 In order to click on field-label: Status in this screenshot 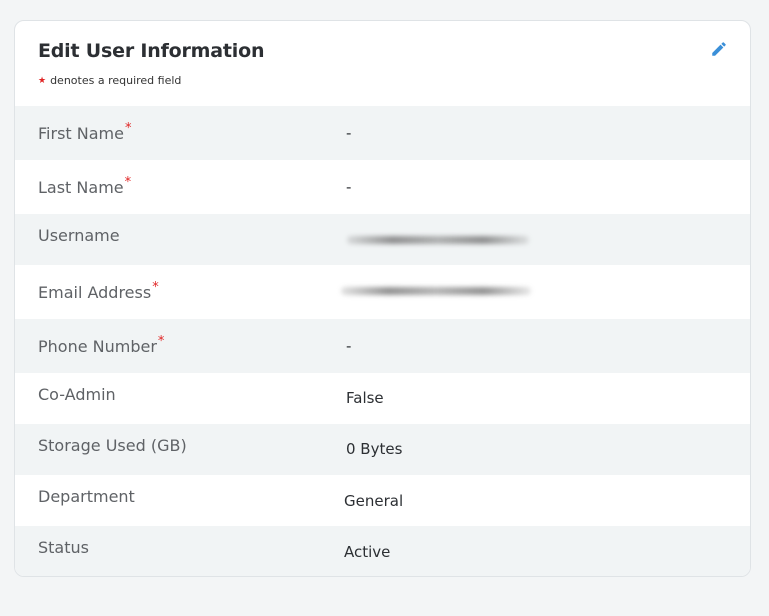, I will do `click(63, 547)`.